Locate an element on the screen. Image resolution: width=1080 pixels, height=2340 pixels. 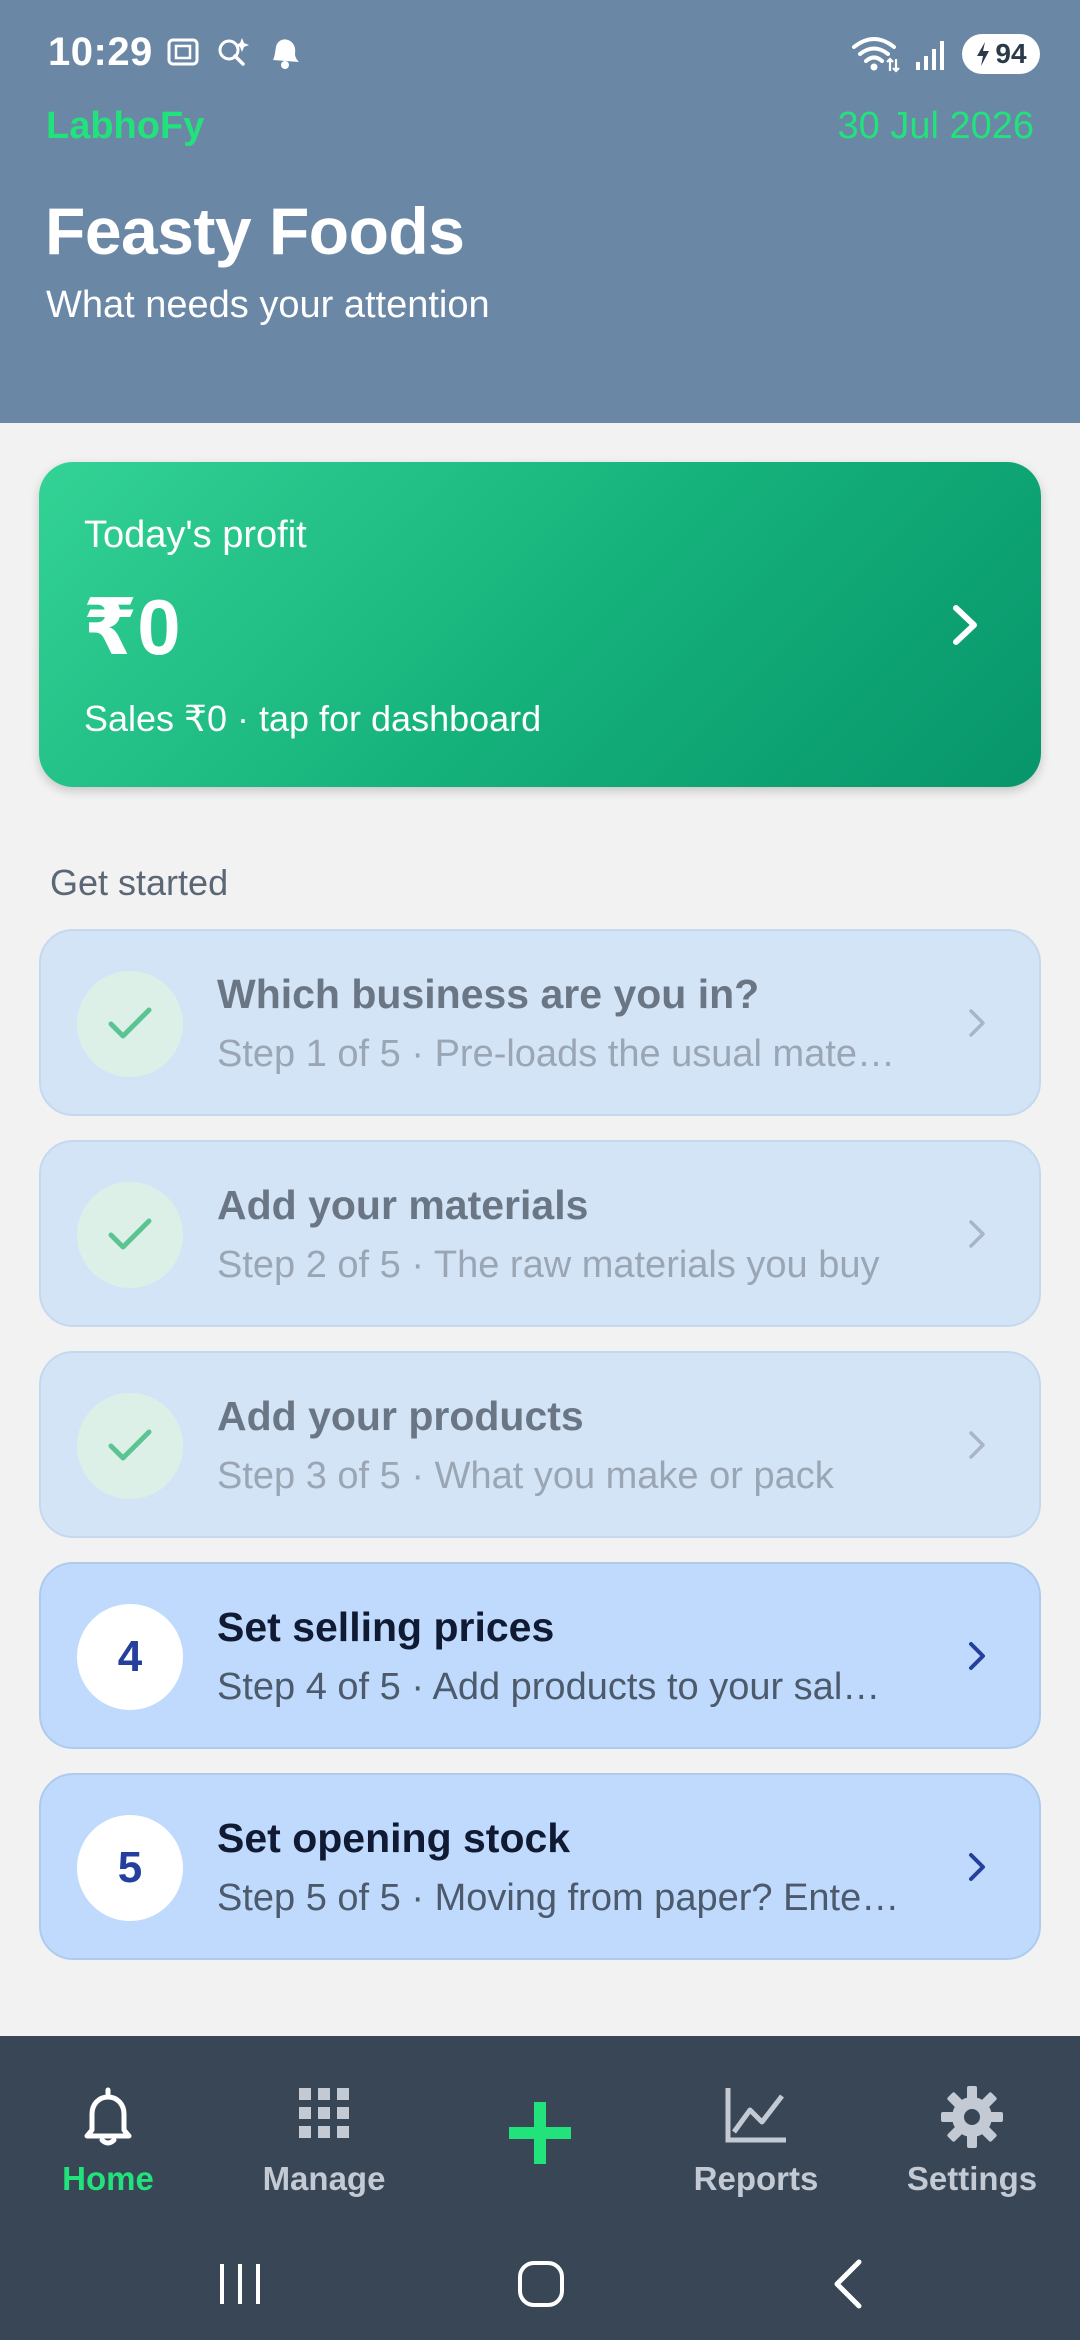
nav-home: Home is located at coordinates (108, 2131).